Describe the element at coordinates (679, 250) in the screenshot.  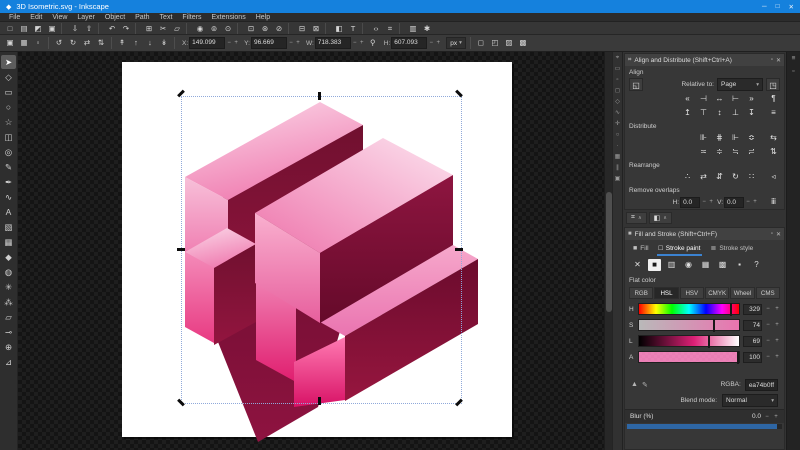
I see `tab-stroke-paint: □ Stroke paint` at that location.